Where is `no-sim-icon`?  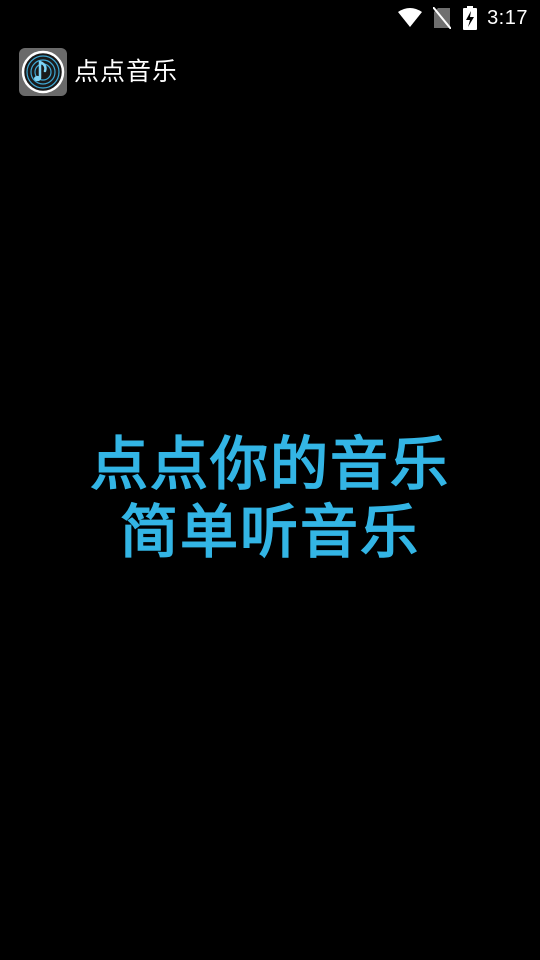 no-sim-icon is located at coordinates (442, 18).